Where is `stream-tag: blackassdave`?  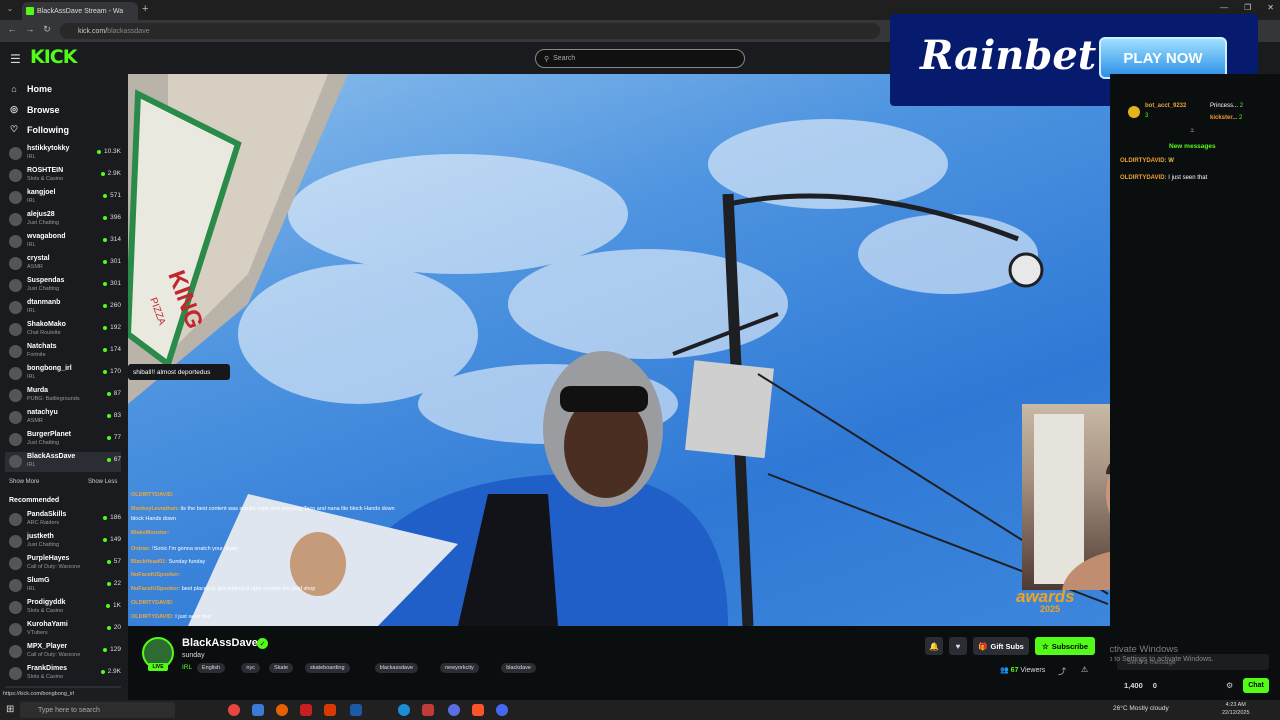
stream-tag: blackassdave is located at coordinates (396, 668).